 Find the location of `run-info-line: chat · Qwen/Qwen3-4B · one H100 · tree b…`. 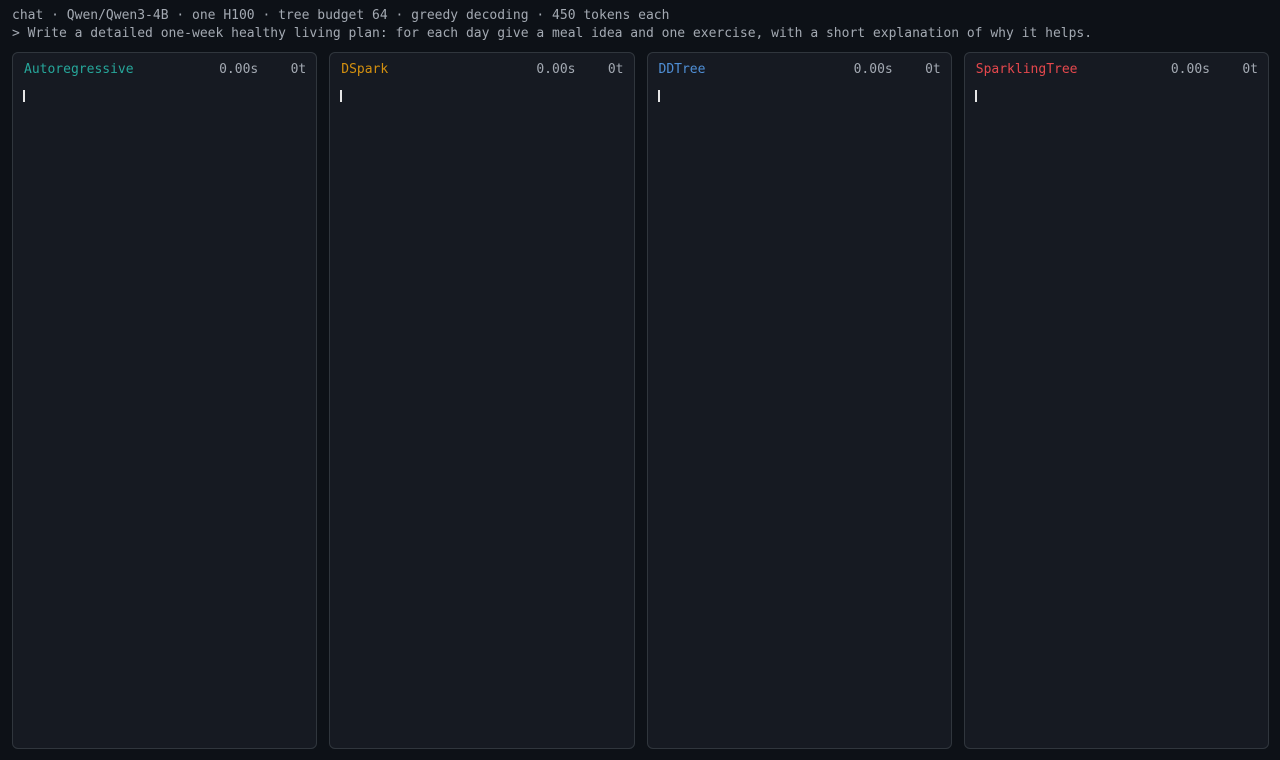

run-info-line: chat · Qwen/Qwen3-4B · one H100 · tree b… is located at coordinates (341, 15).